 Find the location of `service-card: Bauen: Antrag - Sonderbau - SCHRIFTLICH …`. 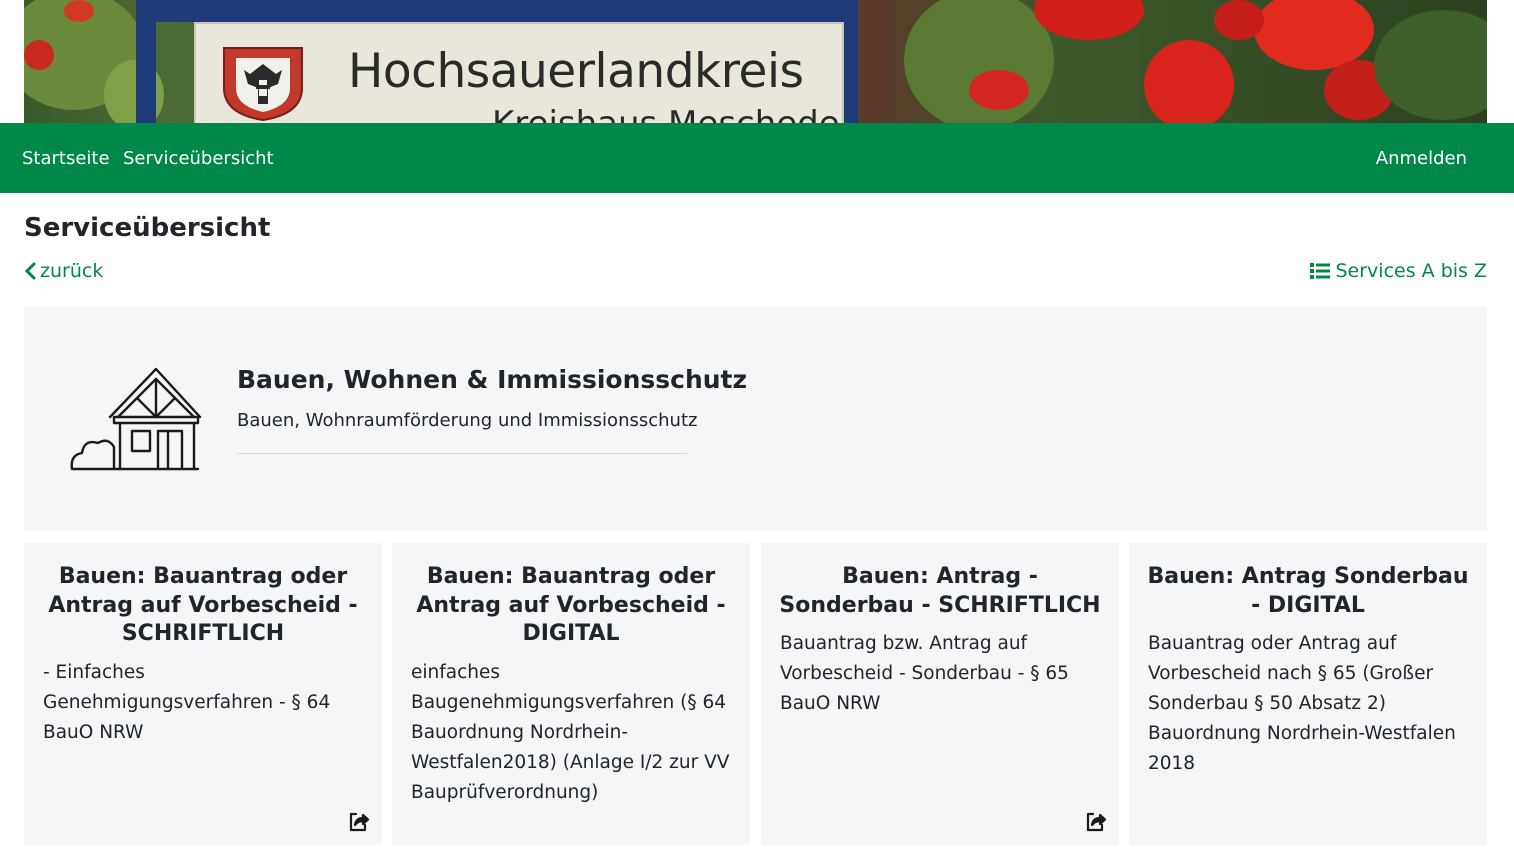

service-card: Bauen: Antrag - Sonderbau - SCHRIFTLICH … is located at coordinates (940, 694).